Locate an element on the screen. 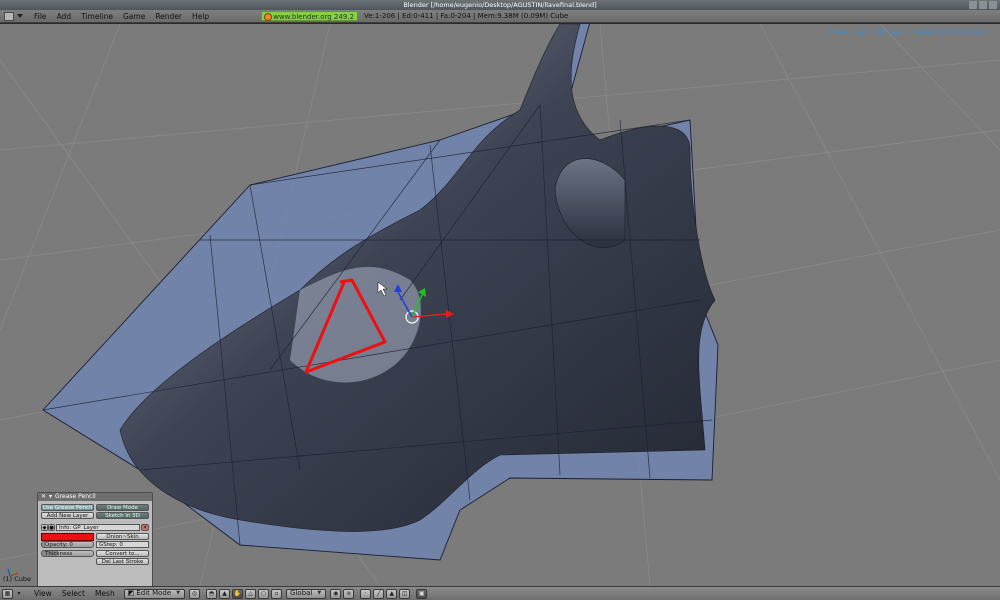 The height and width of the screenshot is (600, 1000). view-menu-bar: View Select Mesh is located at coordinates (74, 593).